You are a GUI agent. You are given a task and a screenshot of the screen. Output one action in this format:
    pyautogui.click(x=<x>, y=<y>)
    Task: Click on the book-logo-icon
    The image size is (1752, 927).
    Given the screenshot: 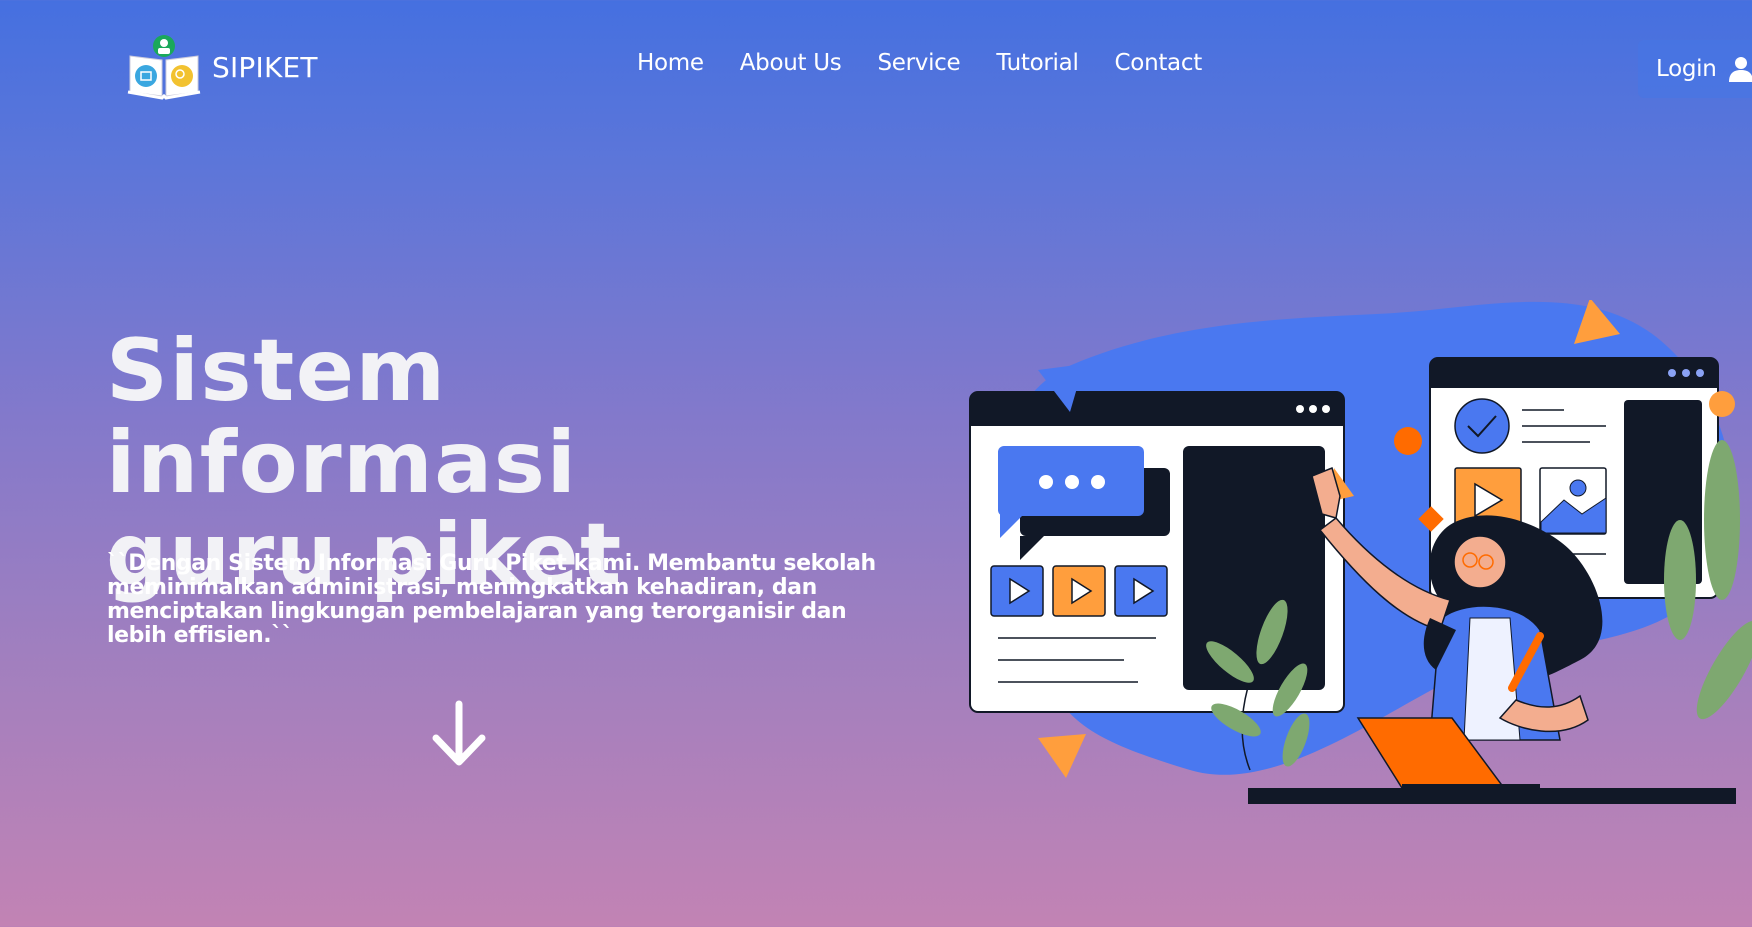 What is the action you would take?
    pyautogui.click(x=164, y=67)
    